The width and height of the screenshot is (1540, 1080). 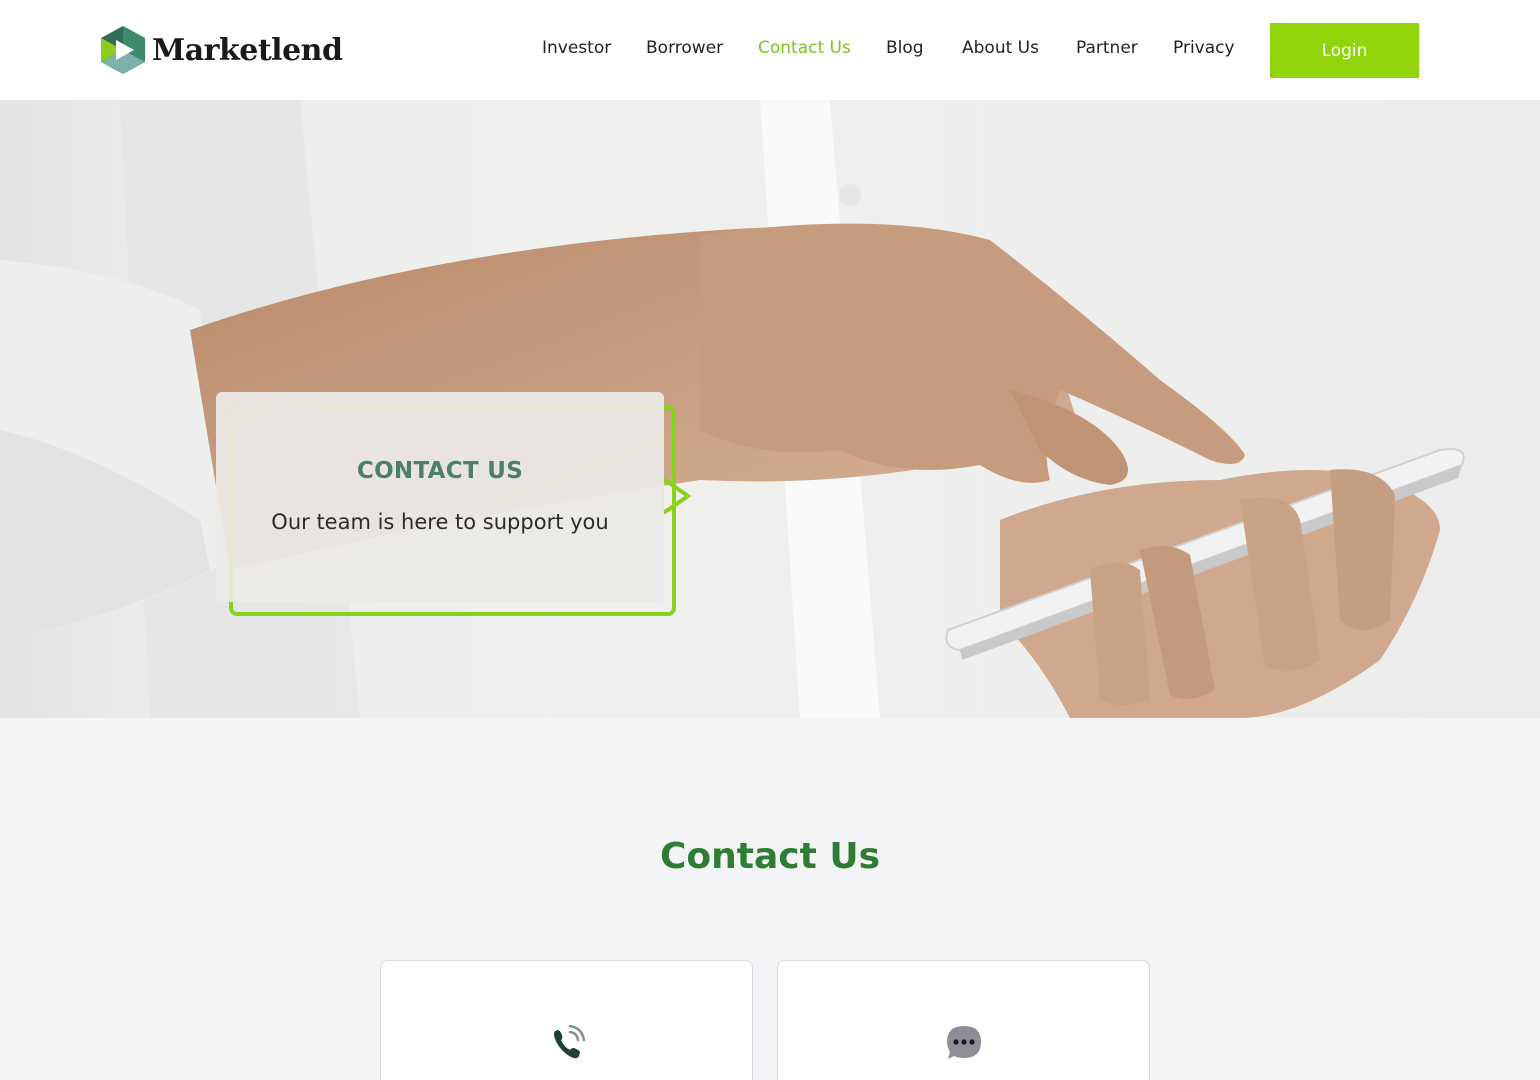 What do you see at coordinates (440, 471) in the screenshot?
I see `hero-title: CONTACT US` at bounding box center [440, 471].